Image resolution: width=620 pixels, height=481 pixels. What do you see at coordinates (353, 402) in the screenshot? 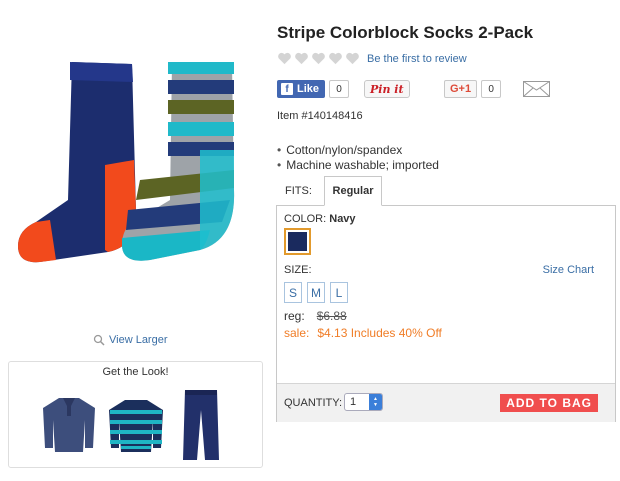
I see `quantity-value: 1` at bounding box center [353, 402].